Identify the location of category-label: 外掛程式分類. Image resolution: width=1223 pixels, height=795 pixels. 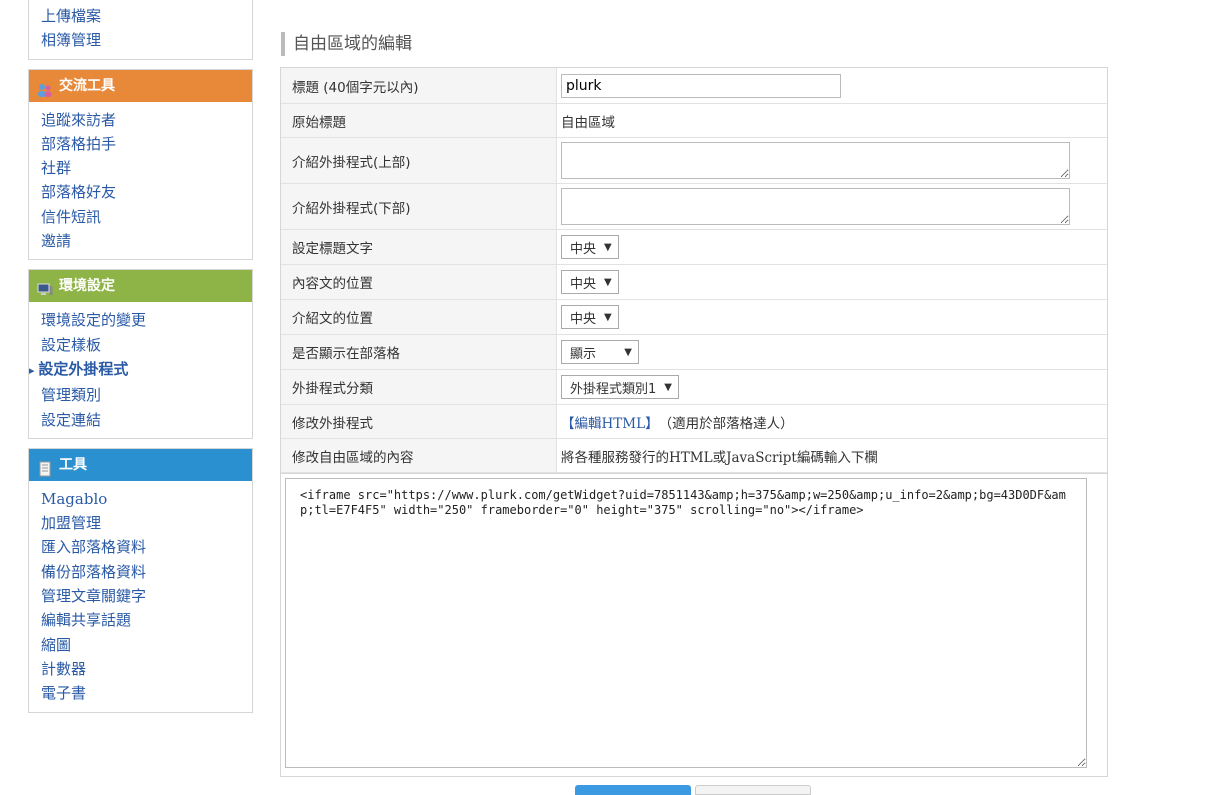
(419, 387).